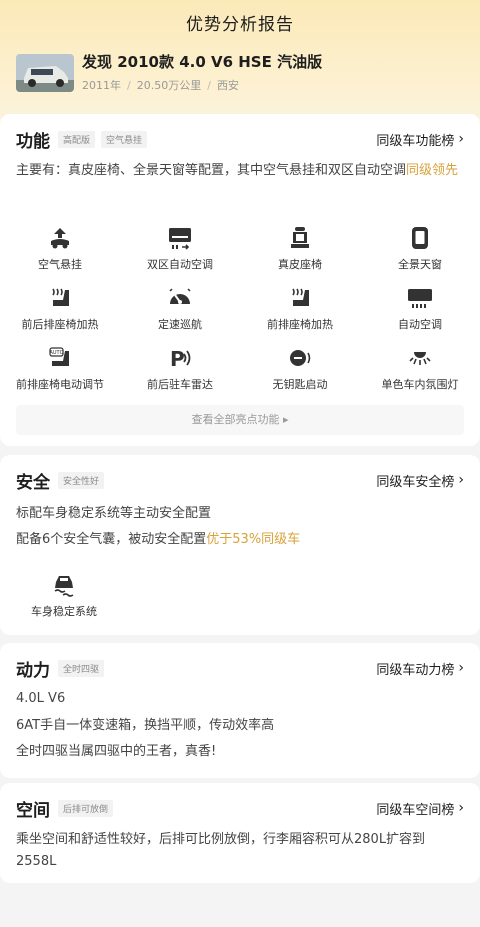 The height and width of the screenshot is (927, 480). I want to click on feature-label: 前排座椅加热, so click(300, 324).